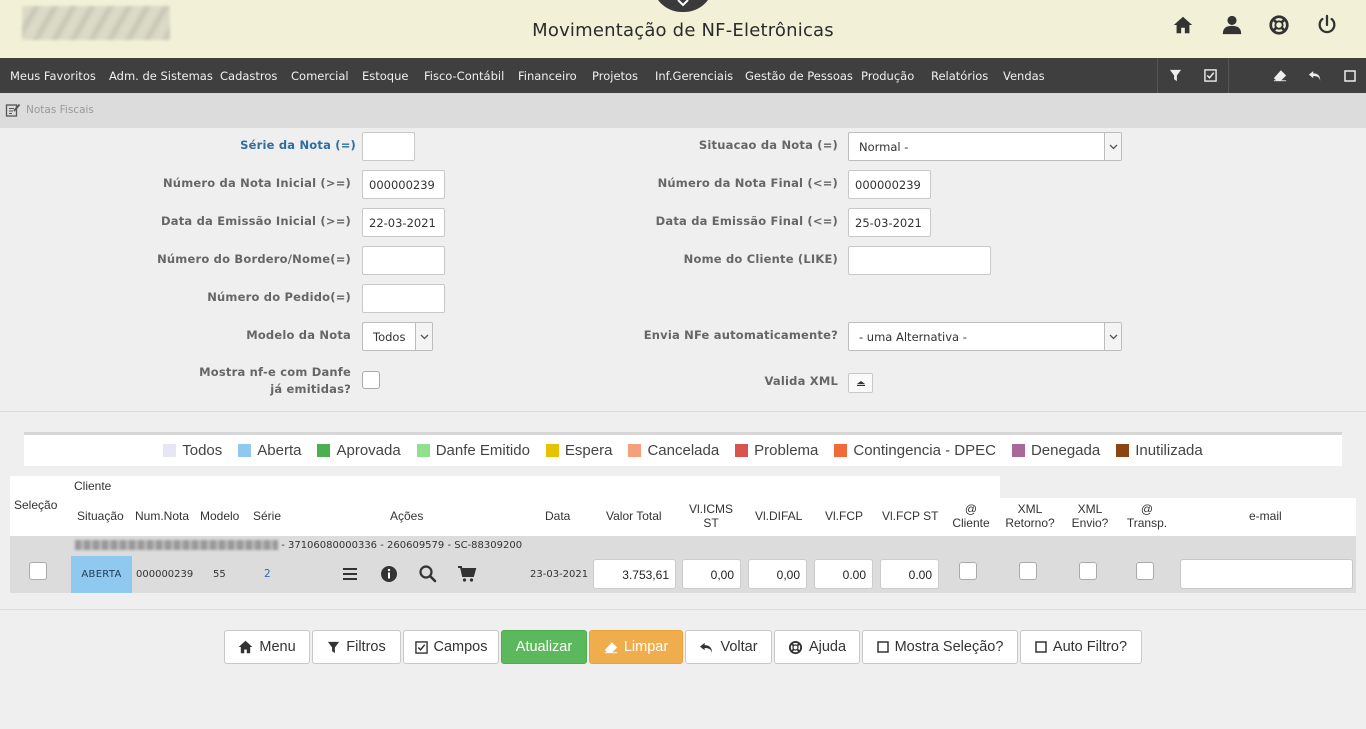 This screenshot has height=729, width=1366. Describe the element at coordinates (279, 297) in the screenshot. I see `pedido-label: Número do Pedido(=)` at that location.